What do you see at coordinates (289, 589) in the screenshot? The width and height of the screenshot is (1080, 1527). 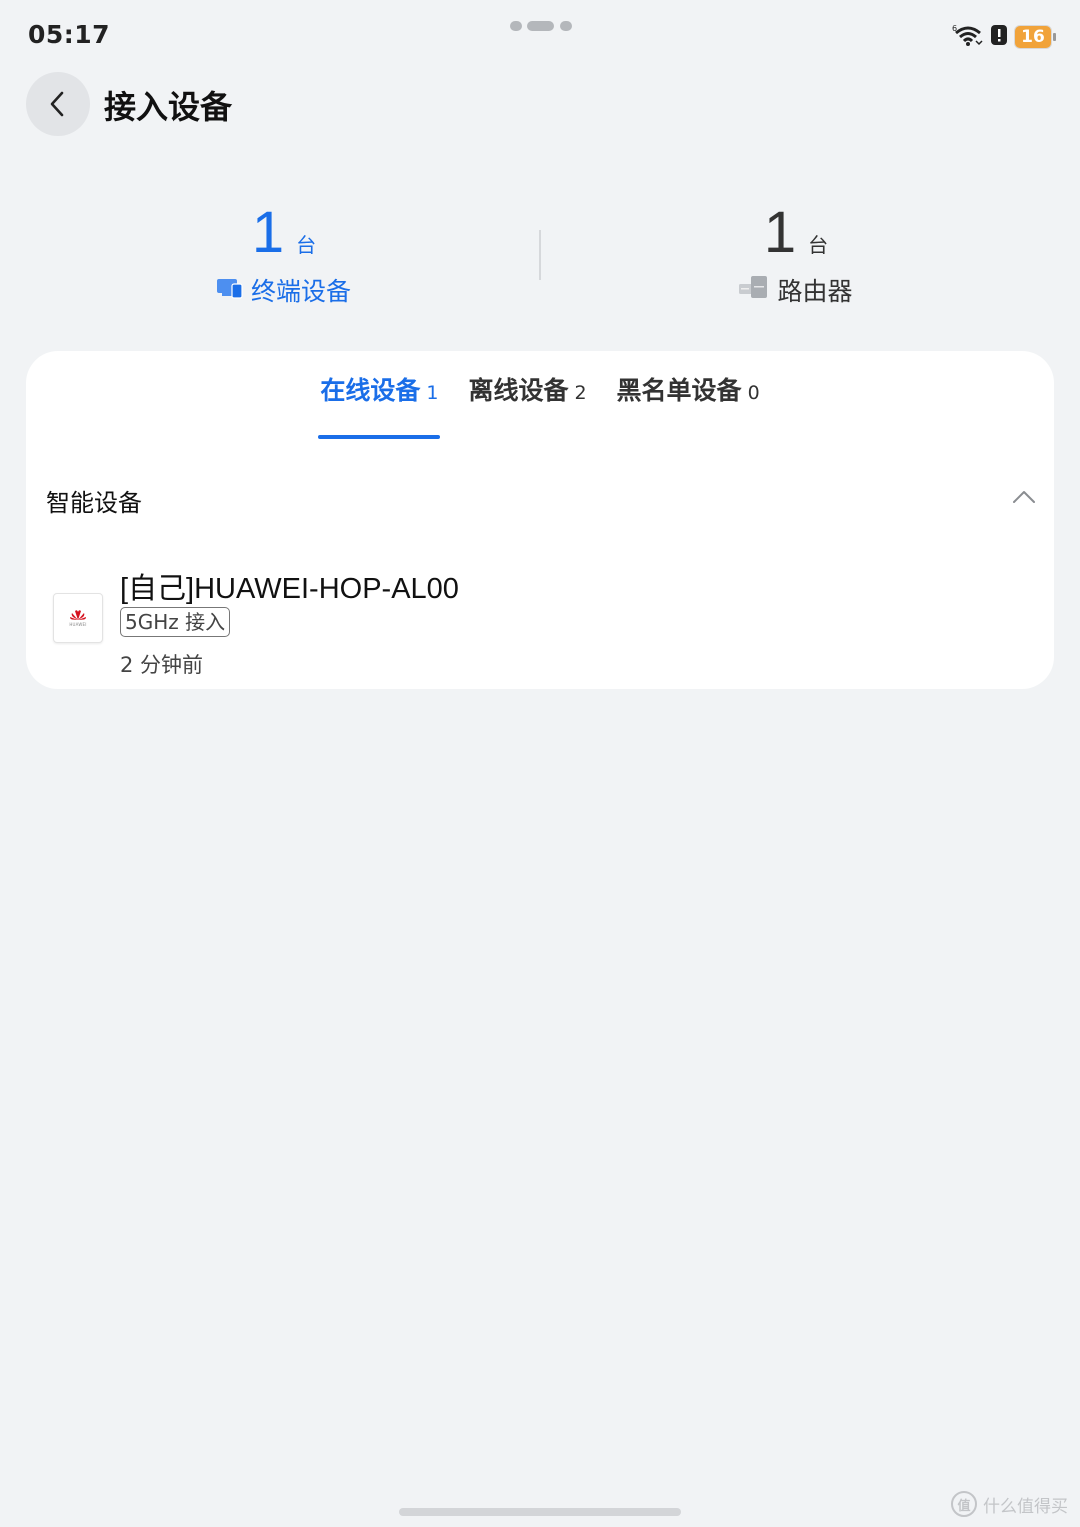 I see `device-name: [自己]HUAWEI-HOP-AL00` at bounding box center [289, 589].